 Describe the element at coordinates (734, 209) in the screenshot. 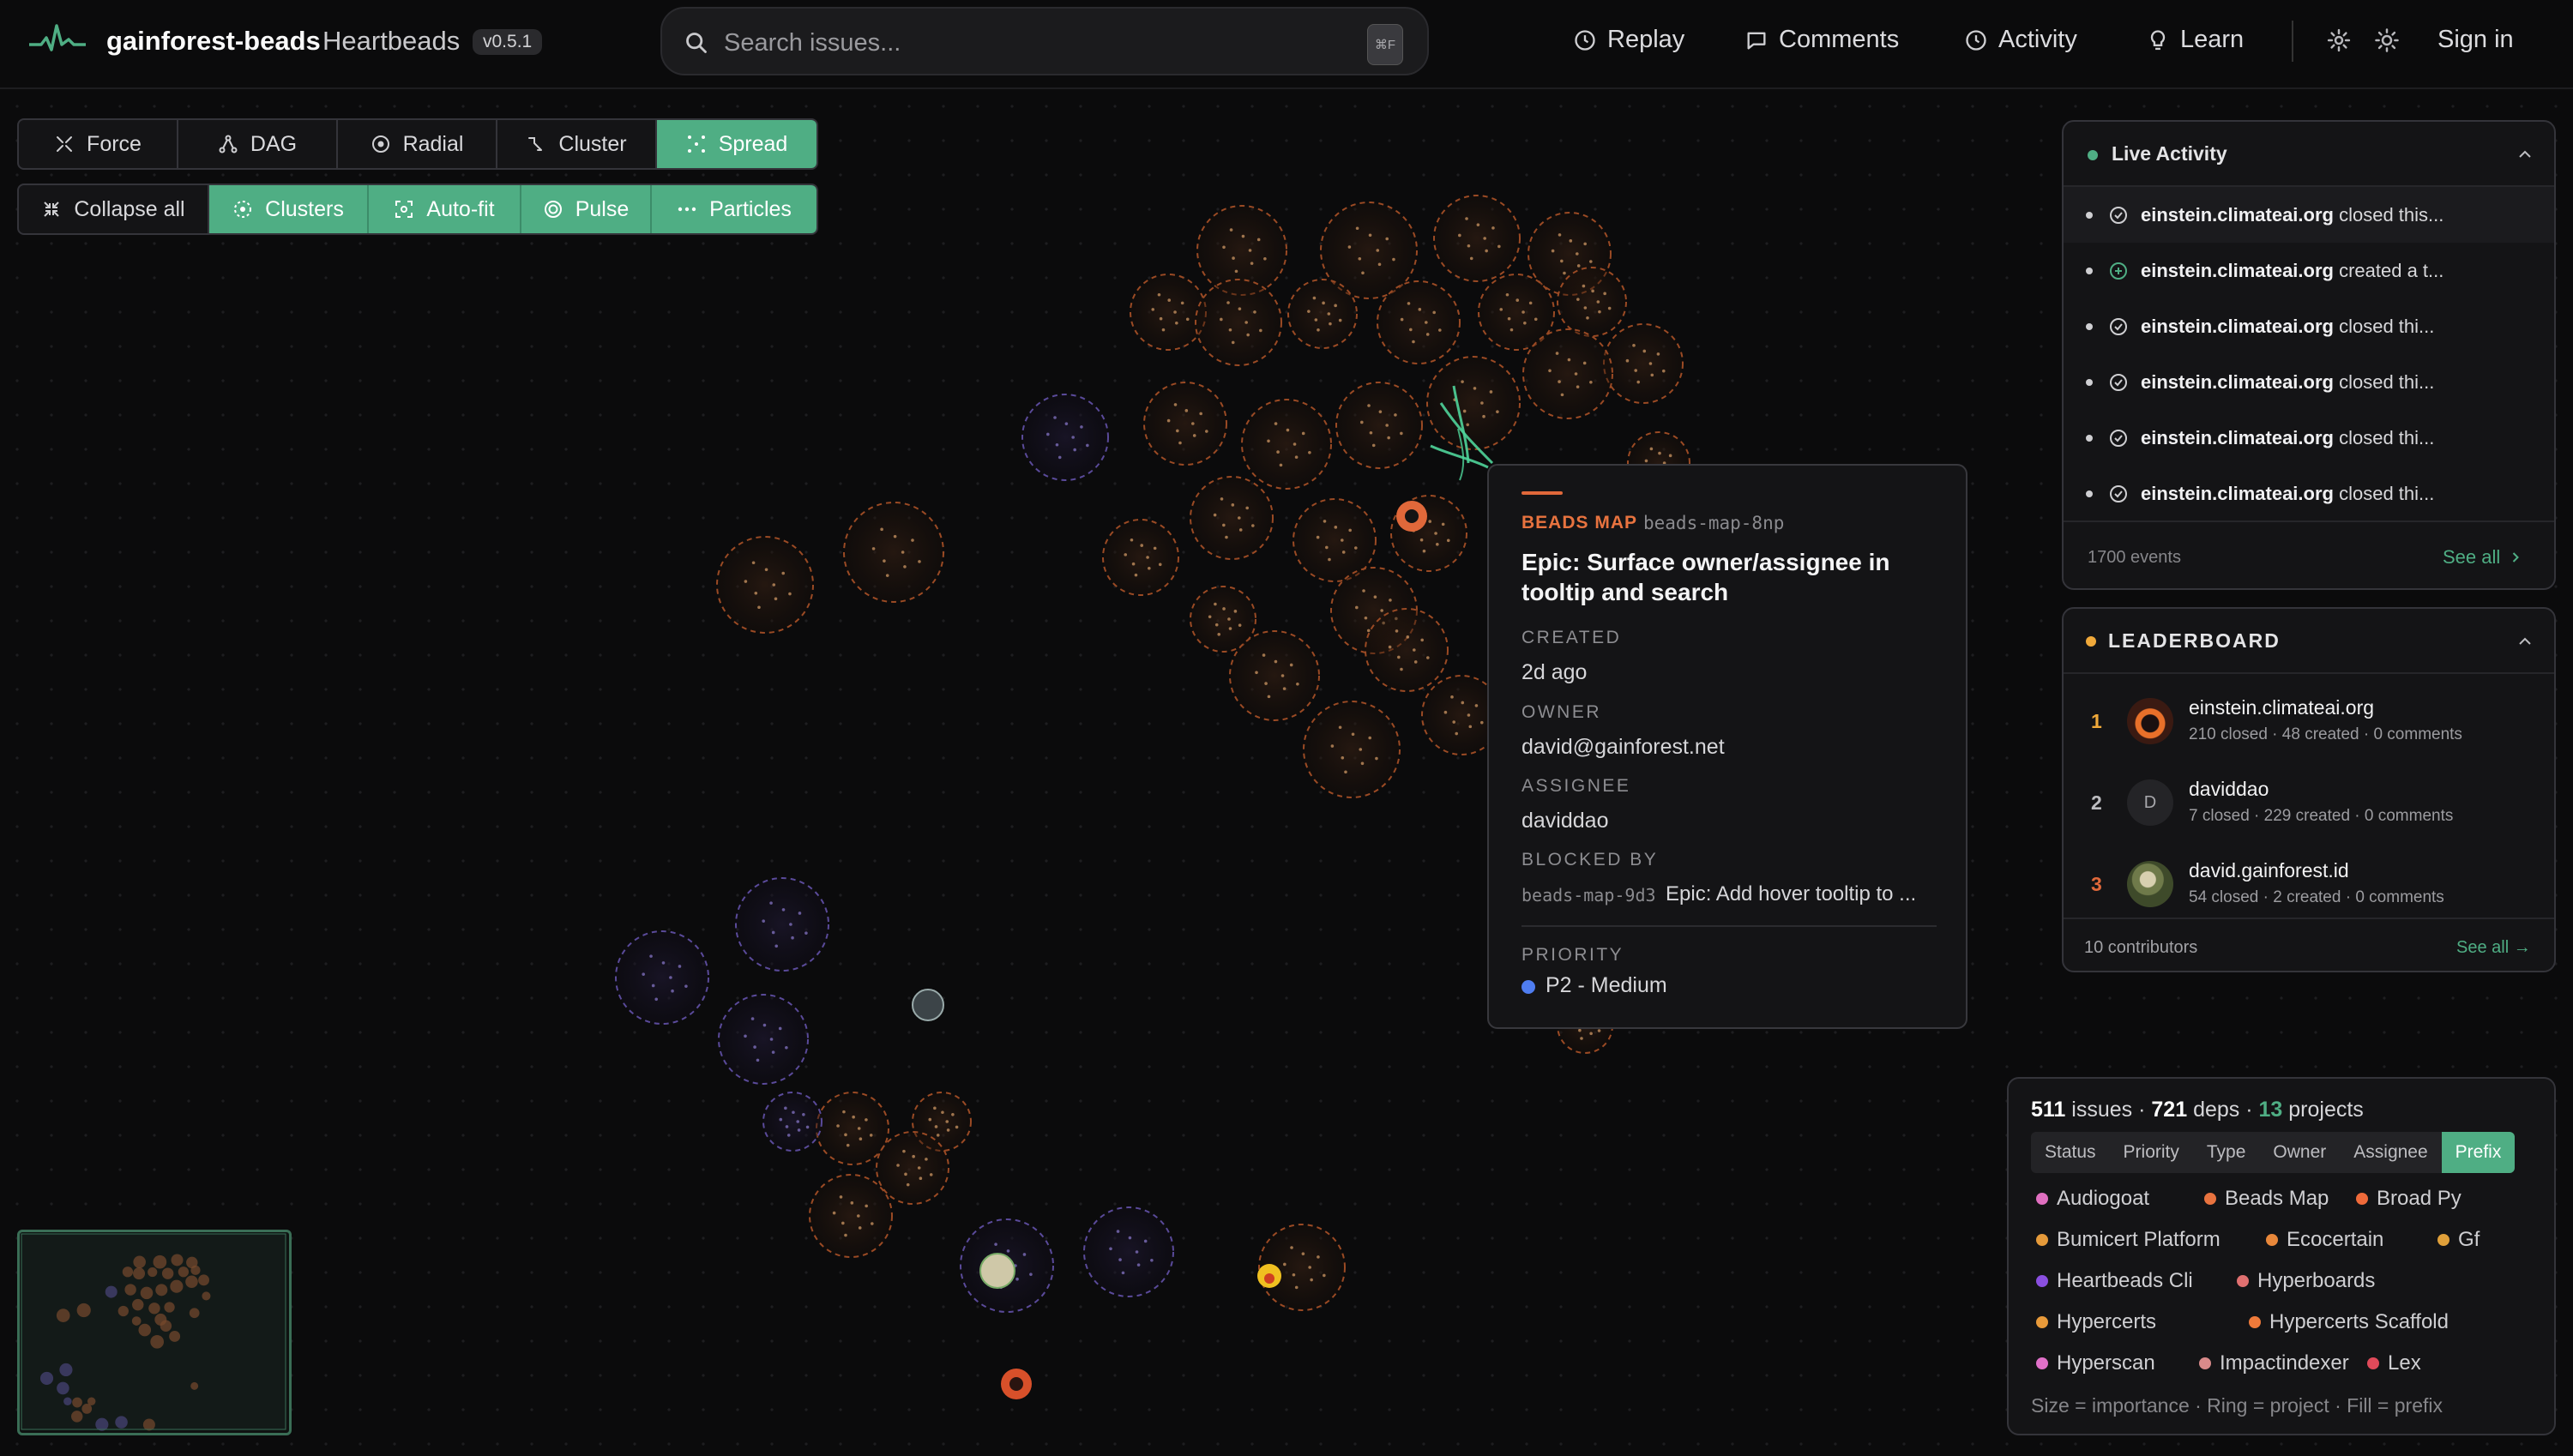

I see `particles-toggle: Particles` at that location.